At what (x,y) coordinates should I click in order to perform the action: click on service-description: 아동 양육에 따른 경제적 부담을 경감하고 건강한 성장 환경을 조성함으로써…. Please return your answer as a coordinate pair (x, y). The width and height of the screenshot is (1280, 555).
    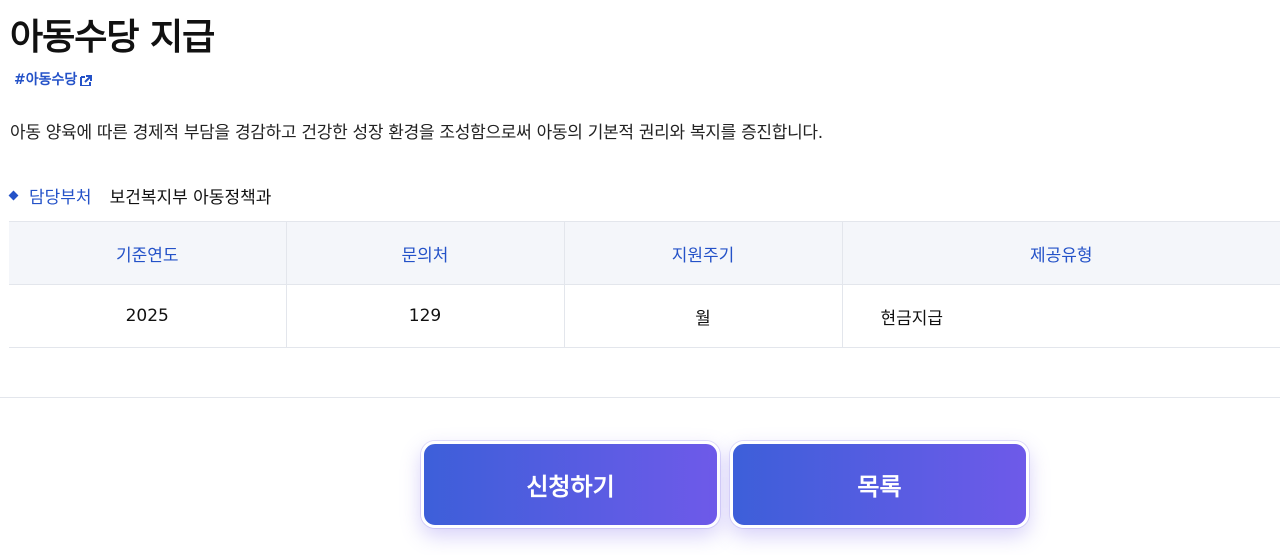
    Looking at the image, I should click on (416, 133).